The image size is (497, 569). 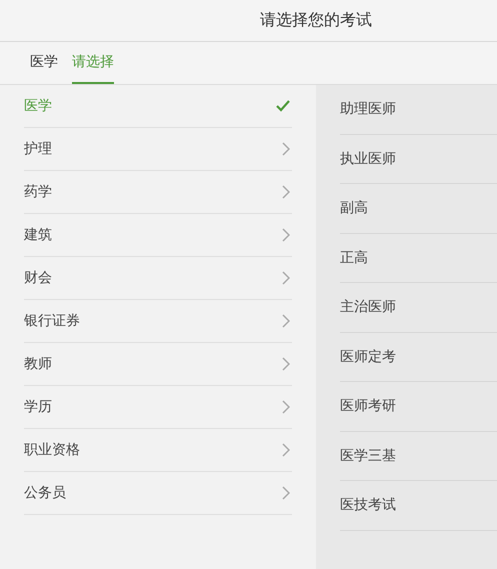 What do you see at coordinates (38, 278) in the screenshot?
I see `category-label: 财会` at bounding box center [38, 278].